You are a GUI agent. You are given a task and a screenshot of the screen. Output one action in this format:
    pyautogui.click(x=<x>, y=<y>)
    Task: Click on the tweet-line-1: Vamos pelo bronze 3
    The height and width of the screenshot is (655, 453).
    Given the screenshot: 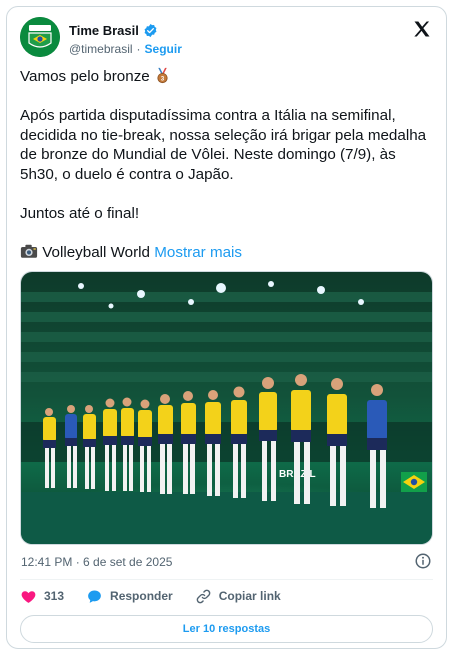 What is the action you would take?
    pyautogui.click(x=227, y=77)
    